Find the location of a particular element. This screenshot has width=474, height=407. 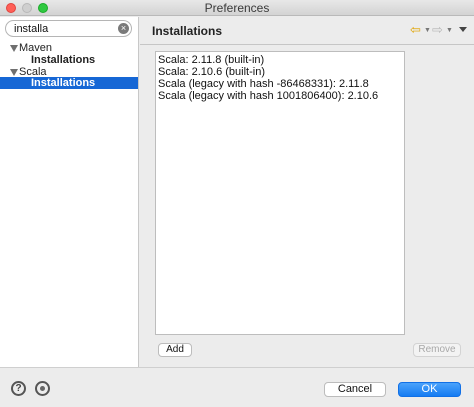

ok-button: OK is located at coordinates (429, 389).